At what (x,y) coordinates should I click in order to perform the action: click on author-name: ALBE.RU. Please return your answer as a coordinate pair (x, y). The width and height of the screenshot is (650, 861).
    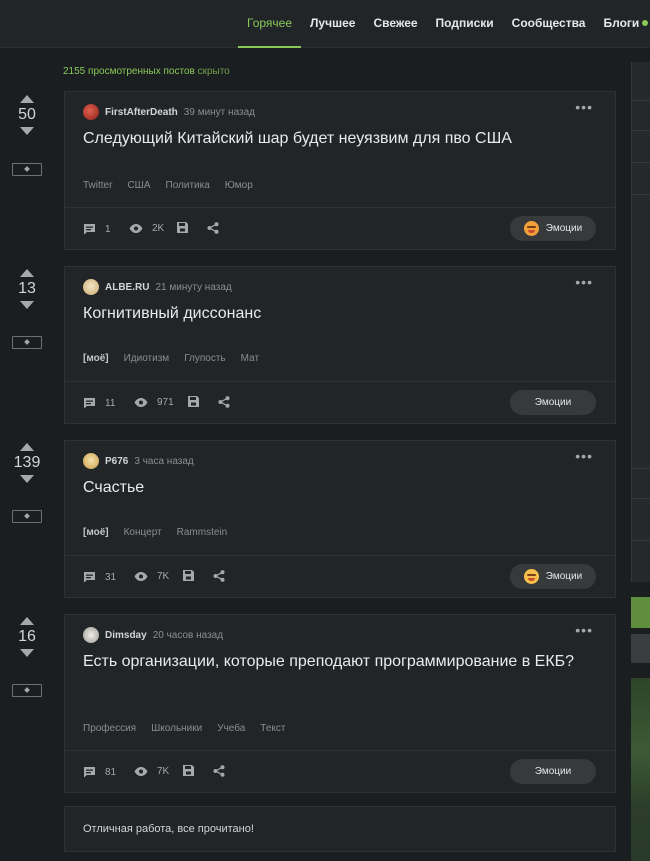
    Looking at the image, I should click on (127, 287).